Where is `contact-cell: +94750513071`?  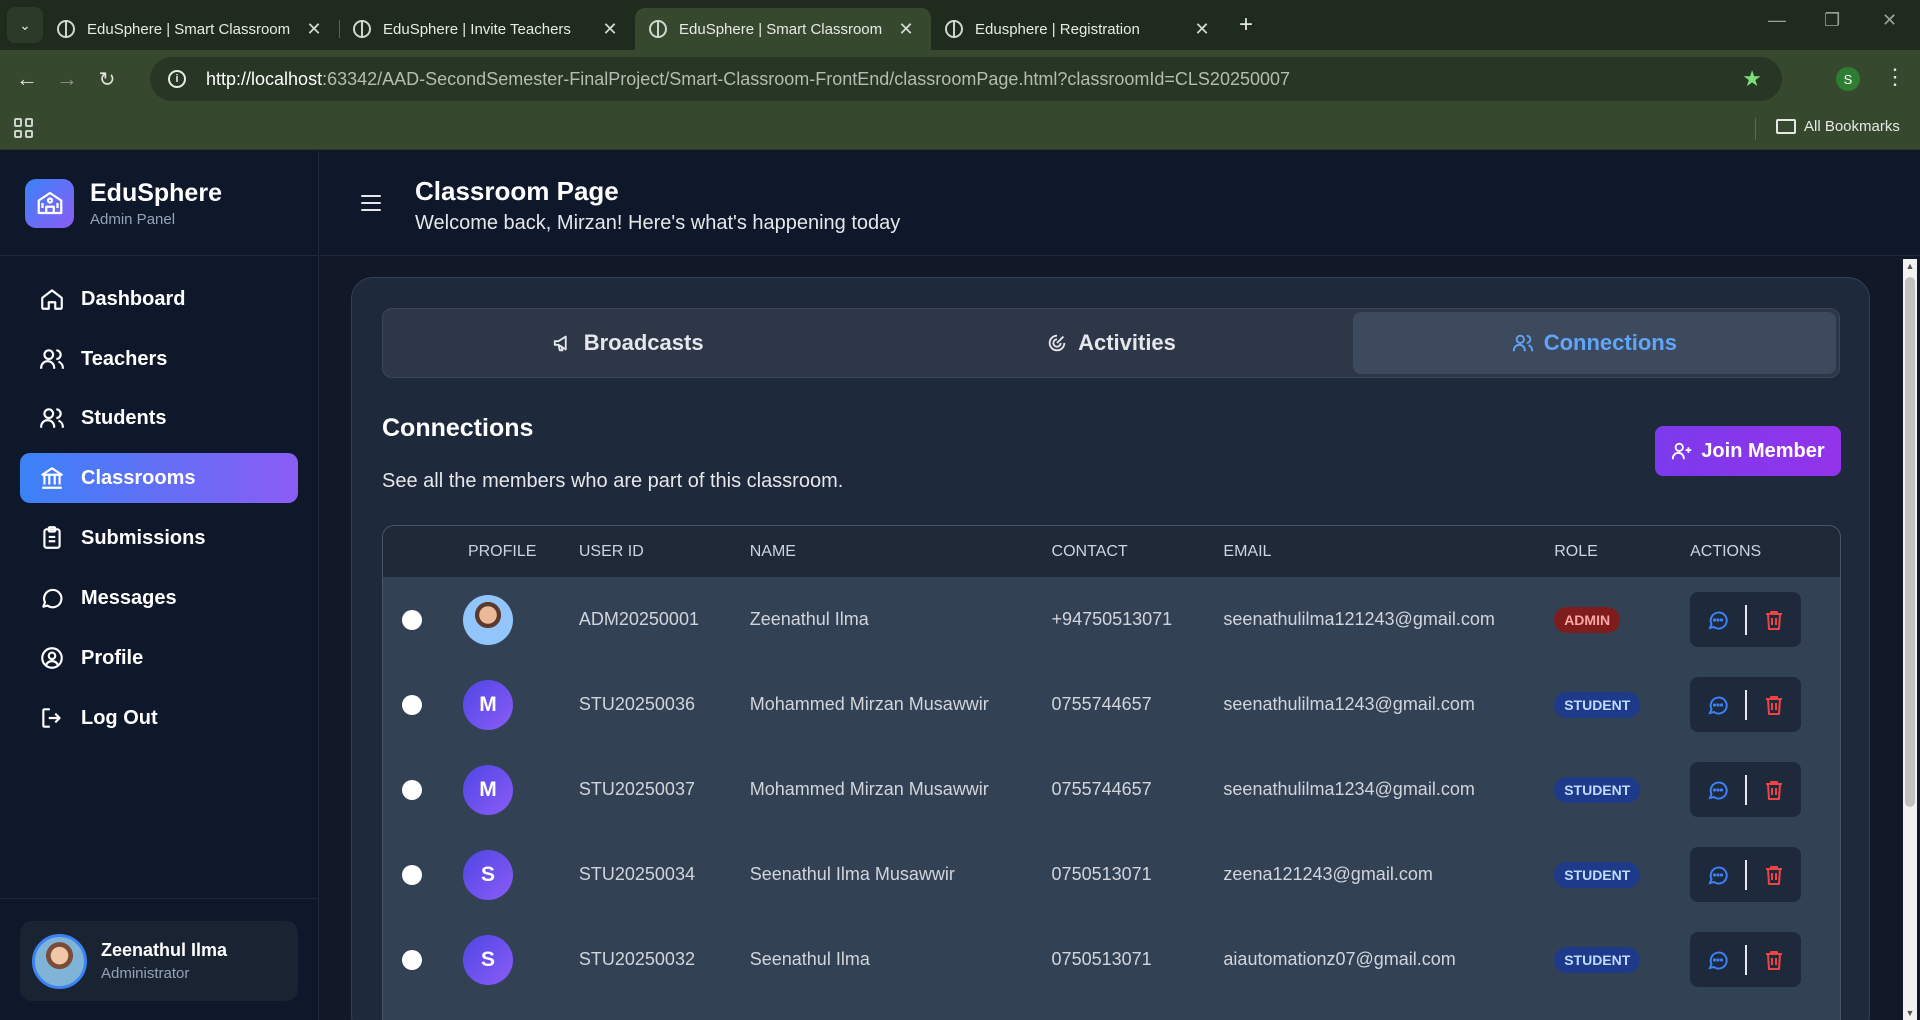
contact-cell: +94750513071 is located at coordinates (1112, 619).